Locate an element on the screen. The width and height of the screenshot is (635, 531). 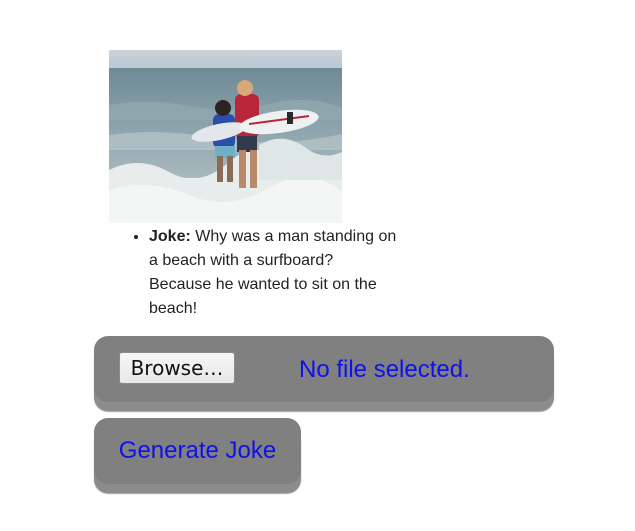
generate-joke-button: Generate Joke is located at coordinates (197, 451).